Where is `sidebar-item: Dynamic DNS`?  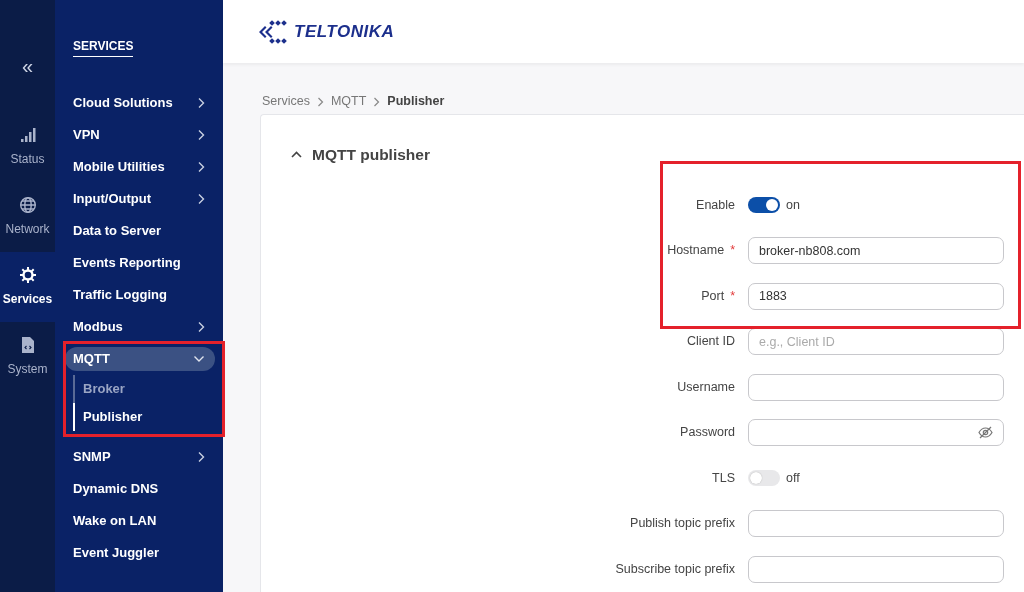
sidebar-item: Dynamic DNS is located at coordinates (140, 489).